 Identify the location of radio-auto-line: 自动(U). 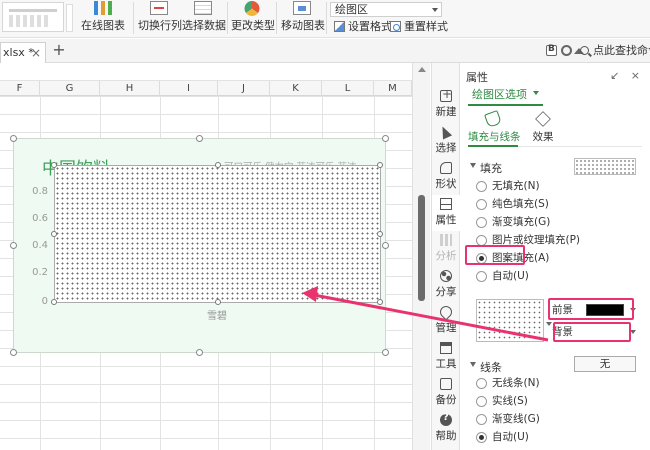
(502, 437).